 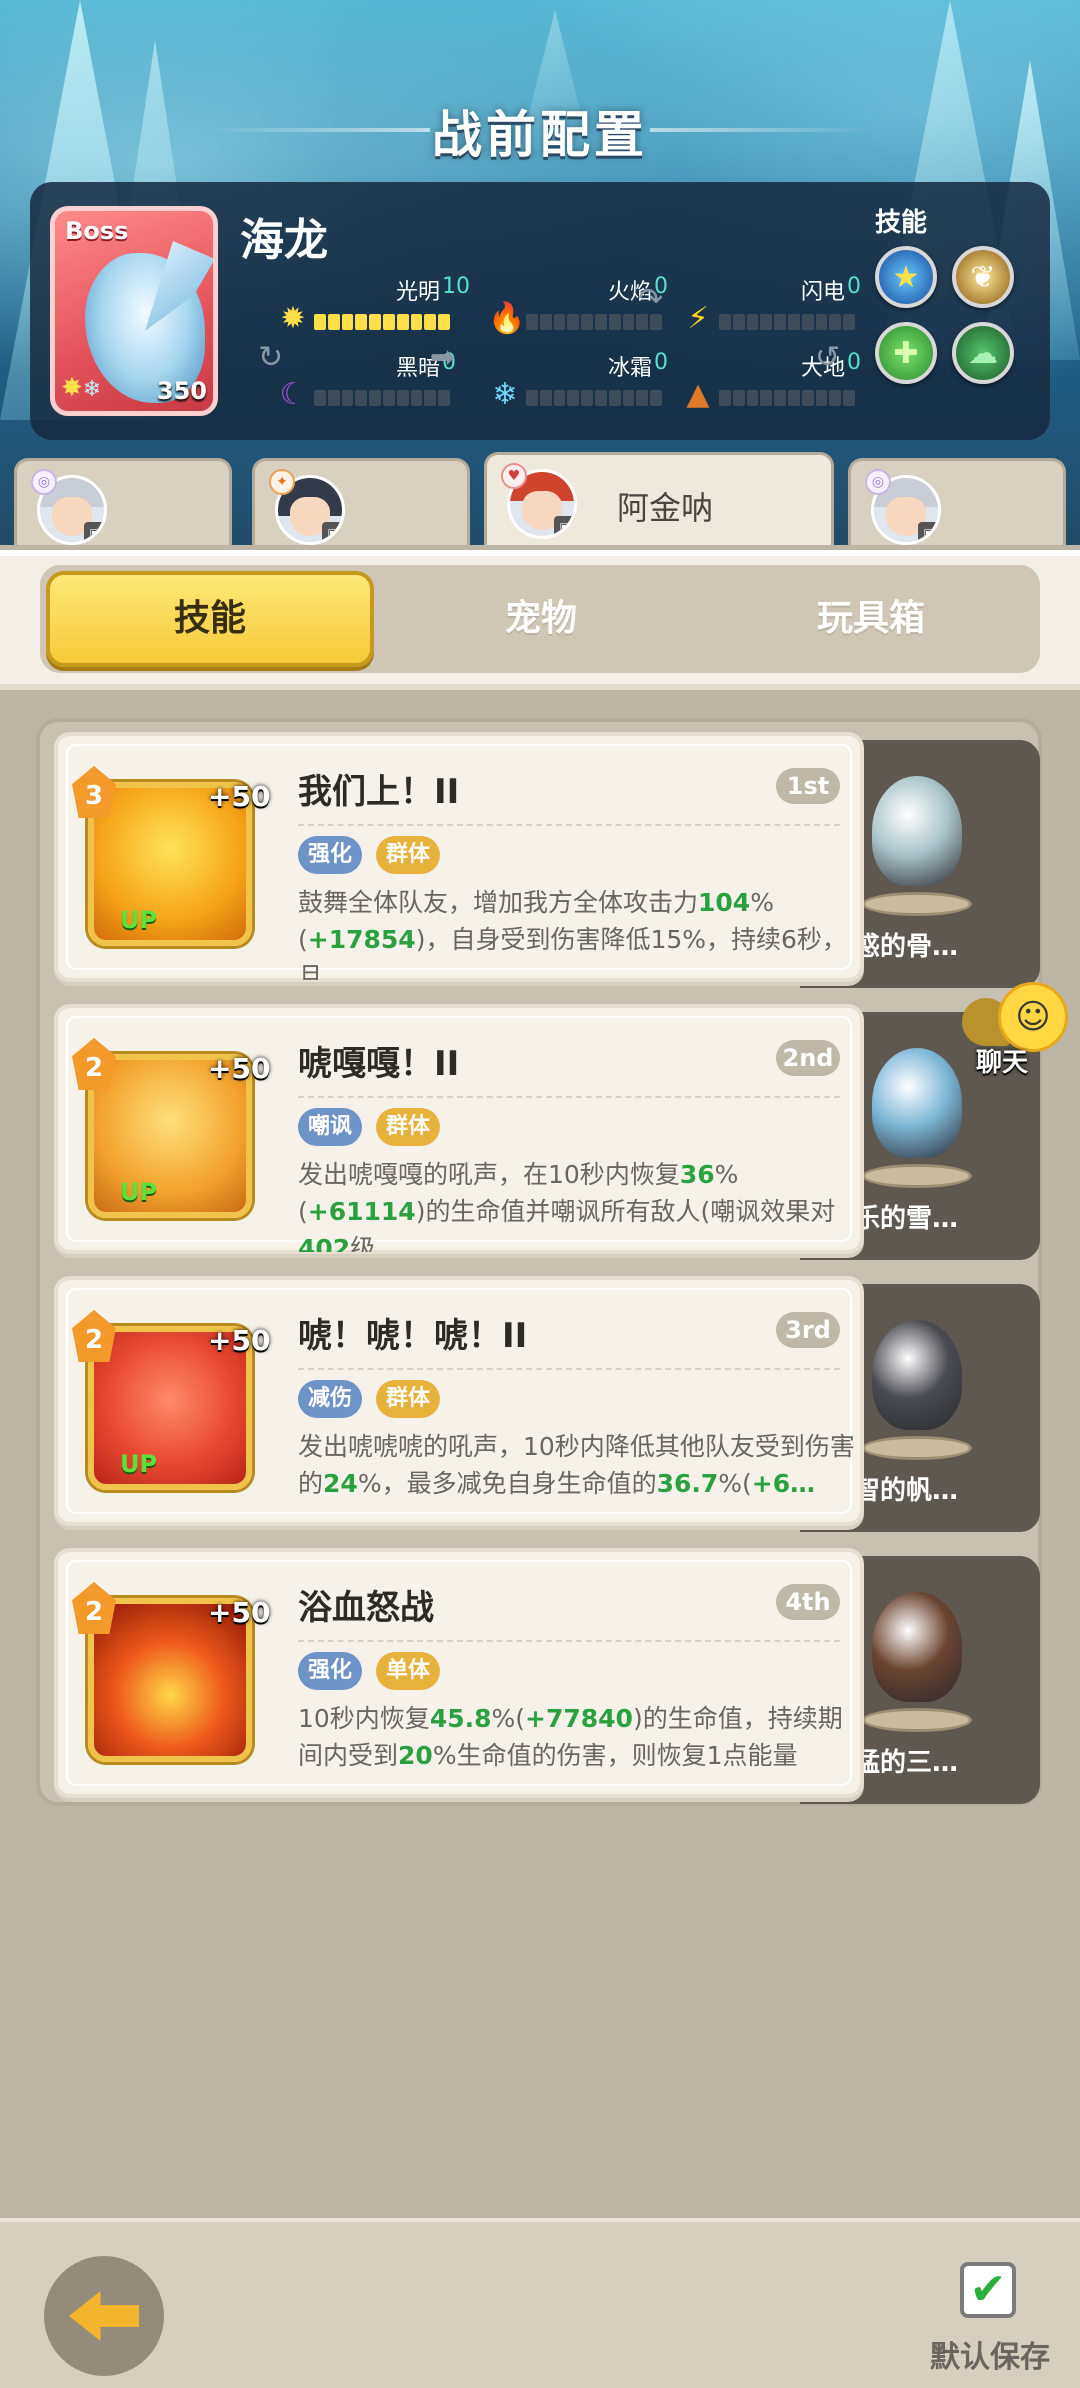 I want to click on highlight-value: 104, so click(x=724, y=902).